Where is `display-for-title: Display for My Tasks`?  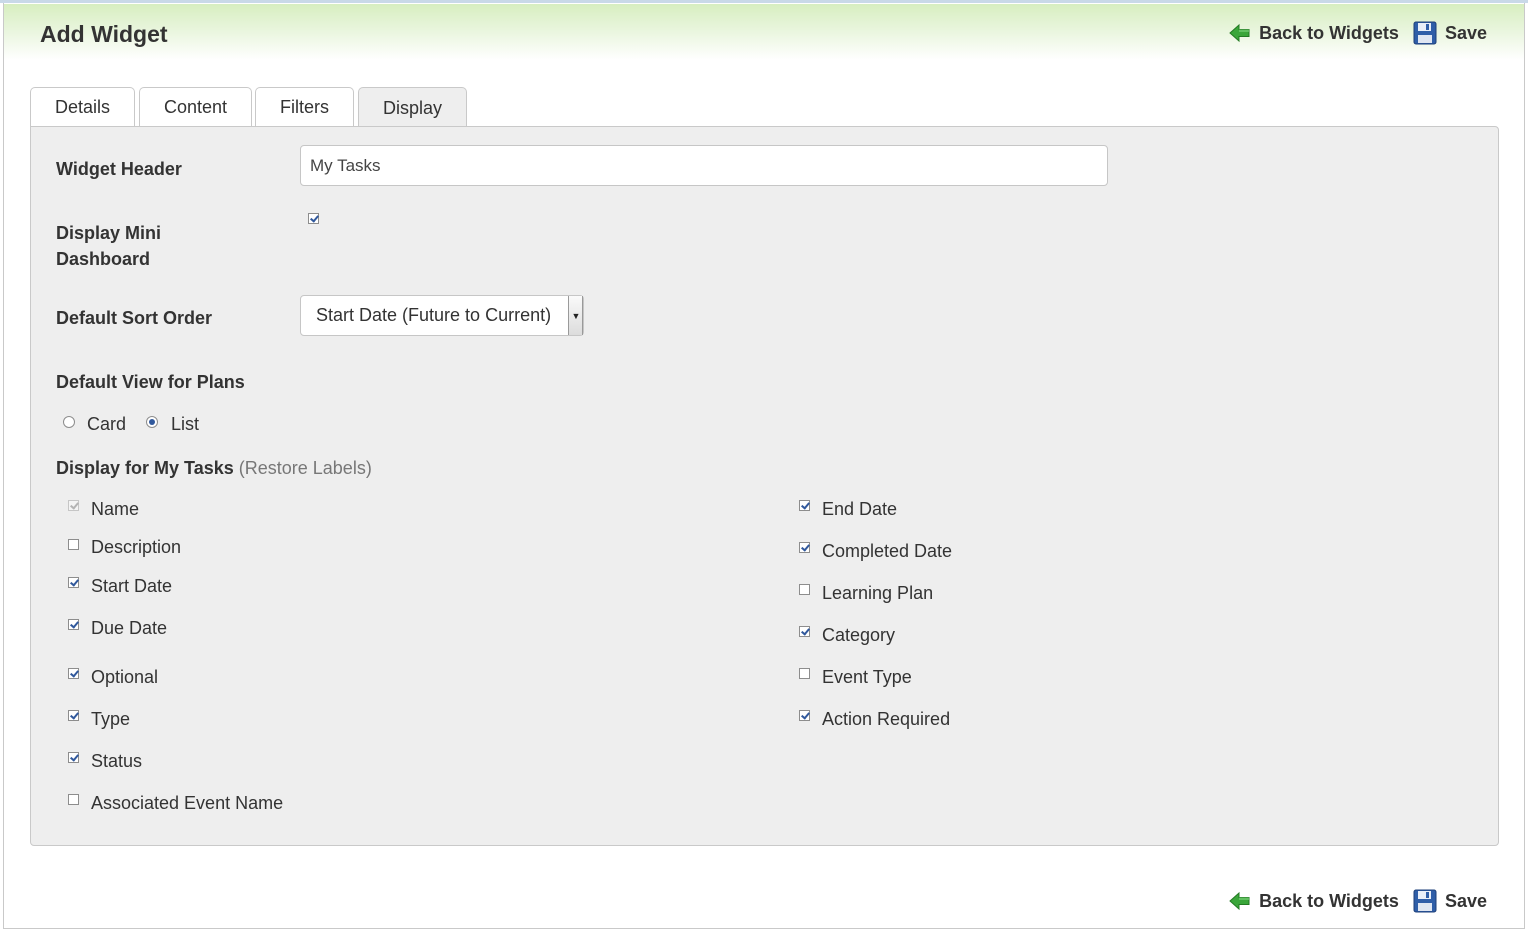 display-for-title: Display for My Tasks is located at coordinates (145, 468).